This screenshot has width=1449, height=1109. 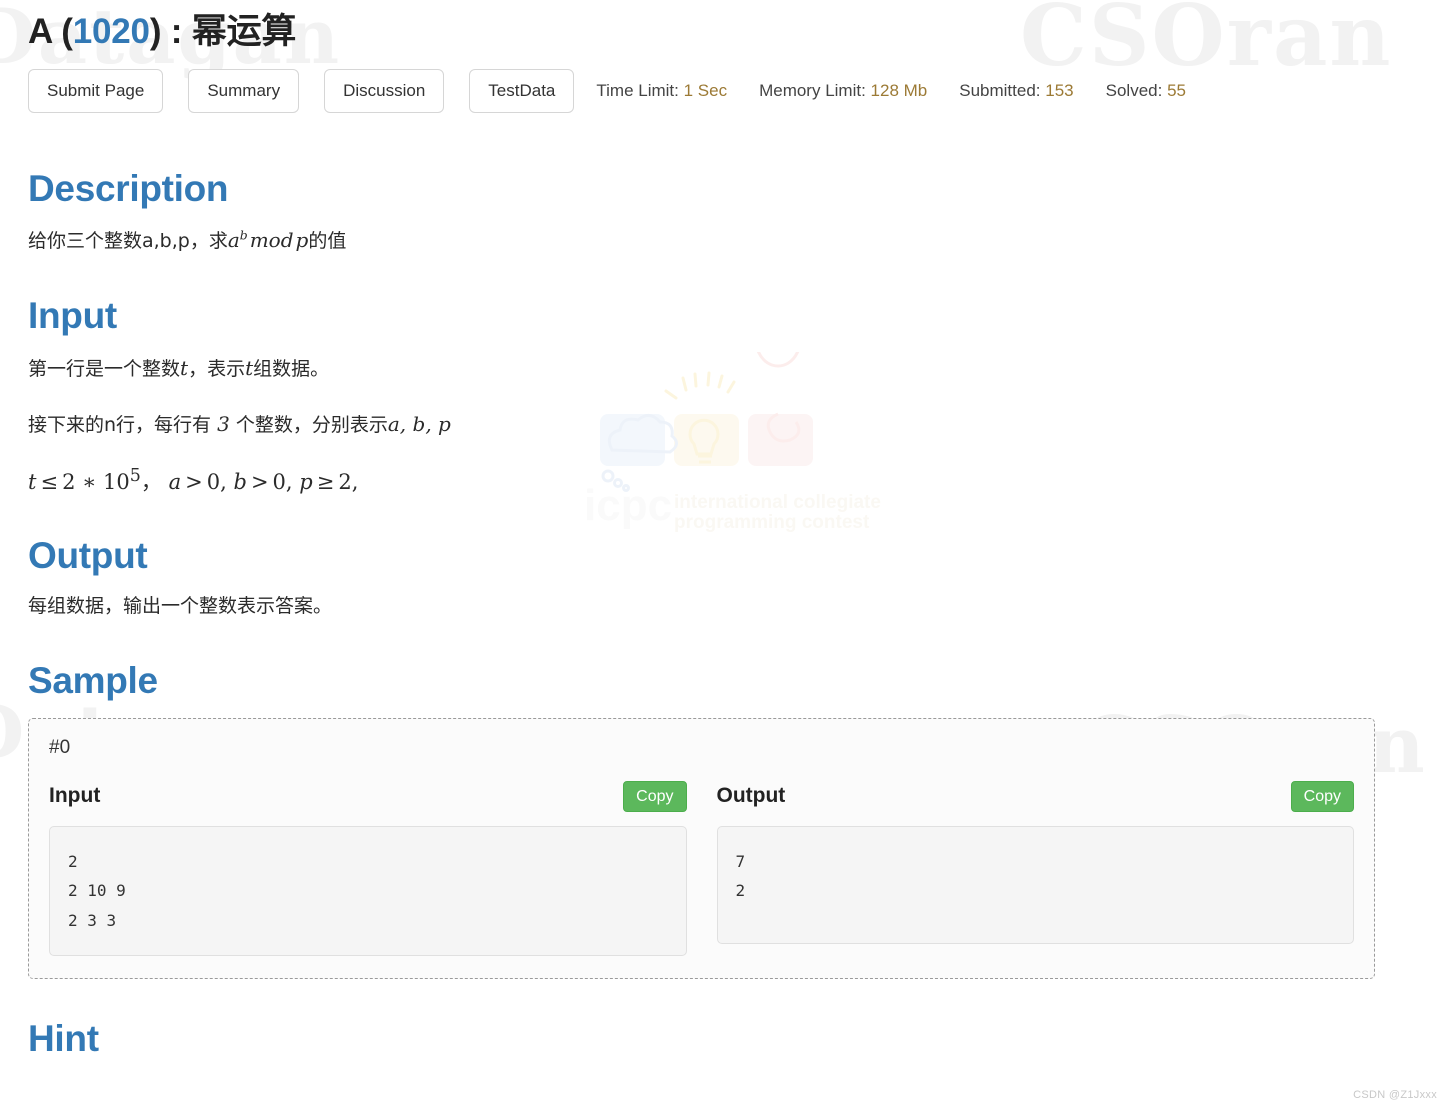 I want to click on sample-case-id: #0, so click(x=60, y=747).